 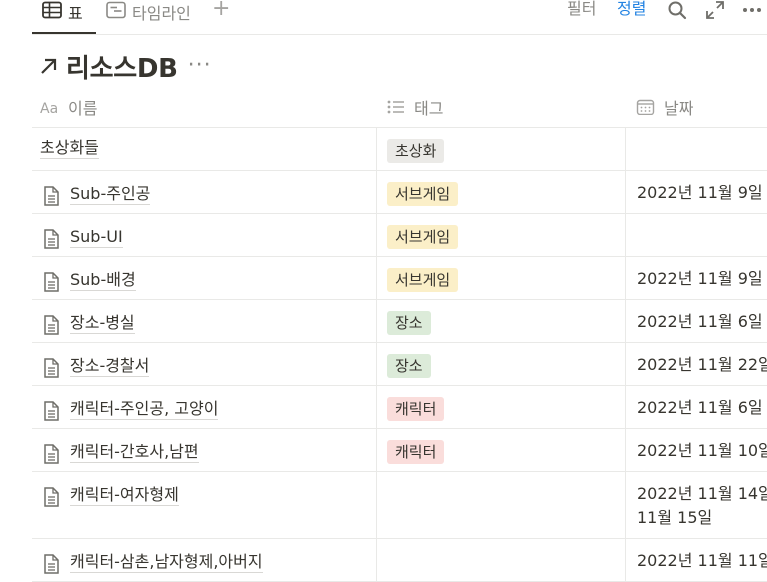 What do you see at coordinates (49, 66) in the screenshot?
I see `linked-database-arrow-icon` at bounding box center [49, 66].